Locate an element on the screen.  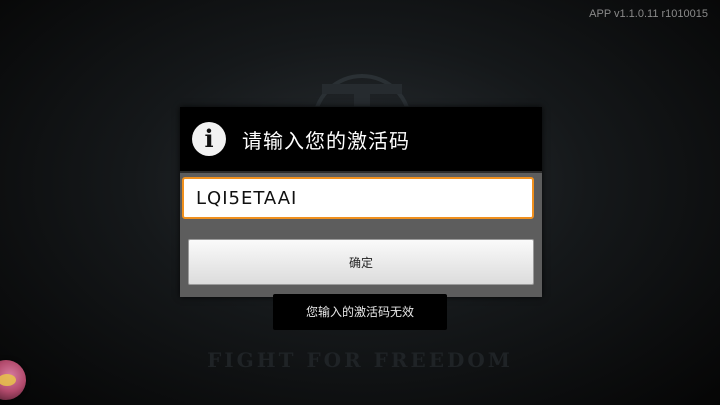
confirm-button: 确定 is located at coordinates (361, 262).